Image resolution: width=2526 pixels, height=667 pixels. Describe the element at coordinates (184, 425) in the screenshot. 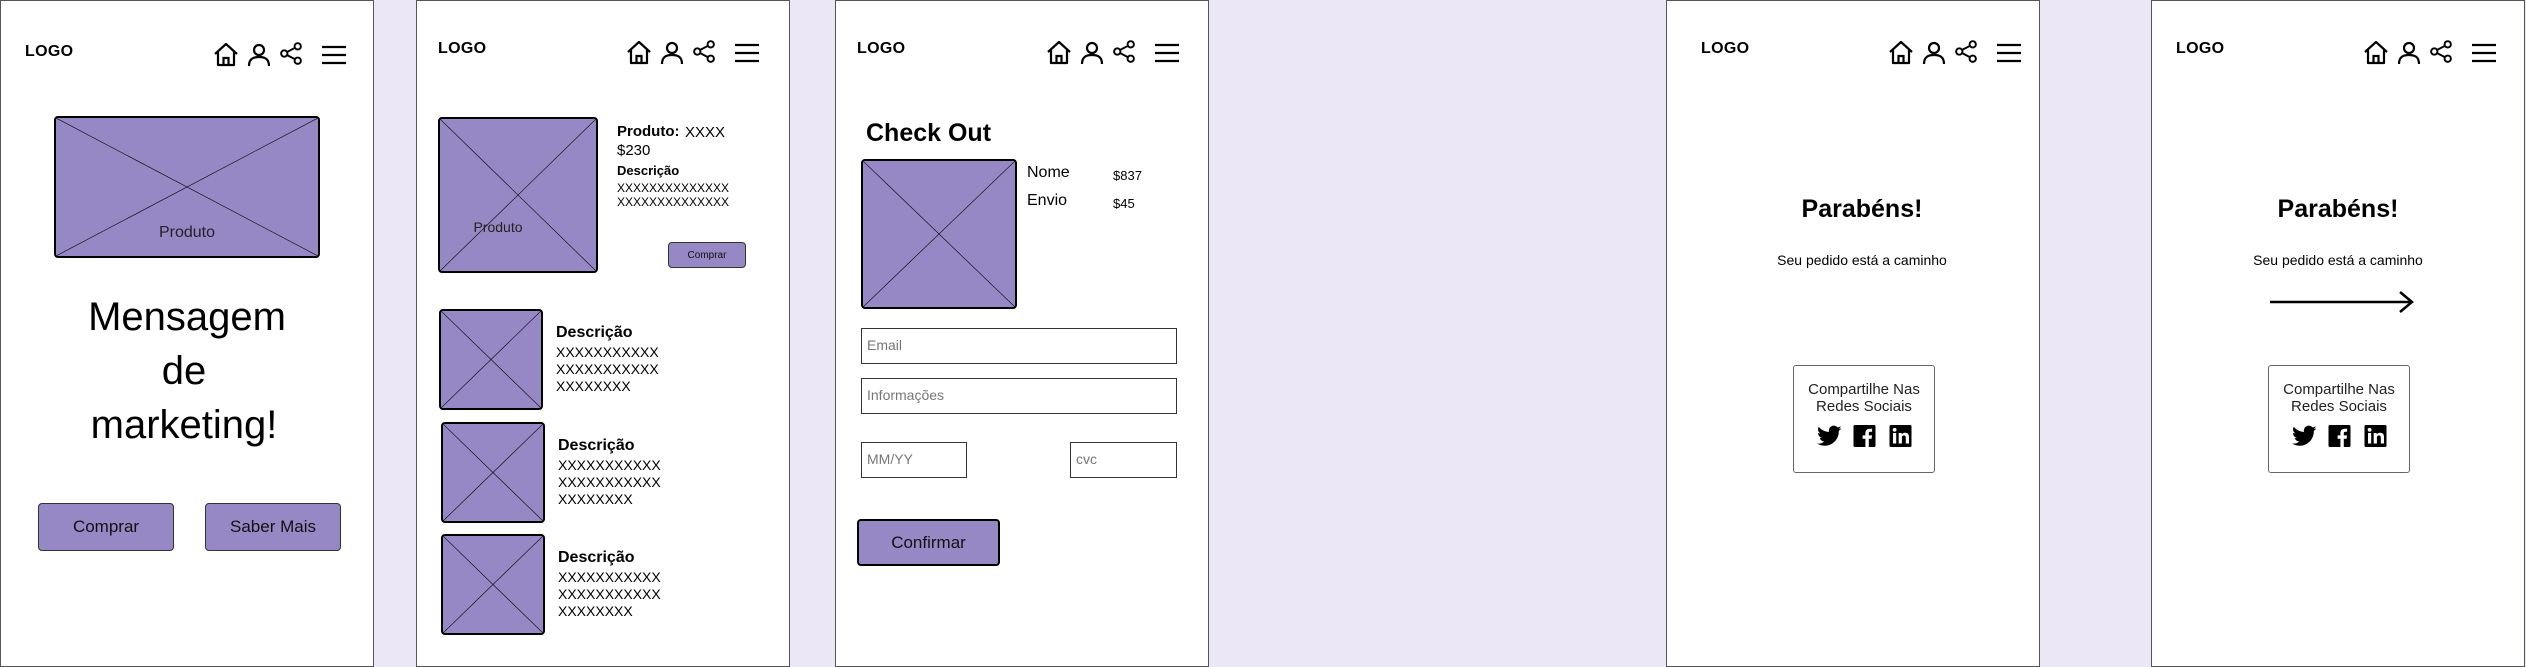

I see `marketing-message-line3: marketing!` at that location.